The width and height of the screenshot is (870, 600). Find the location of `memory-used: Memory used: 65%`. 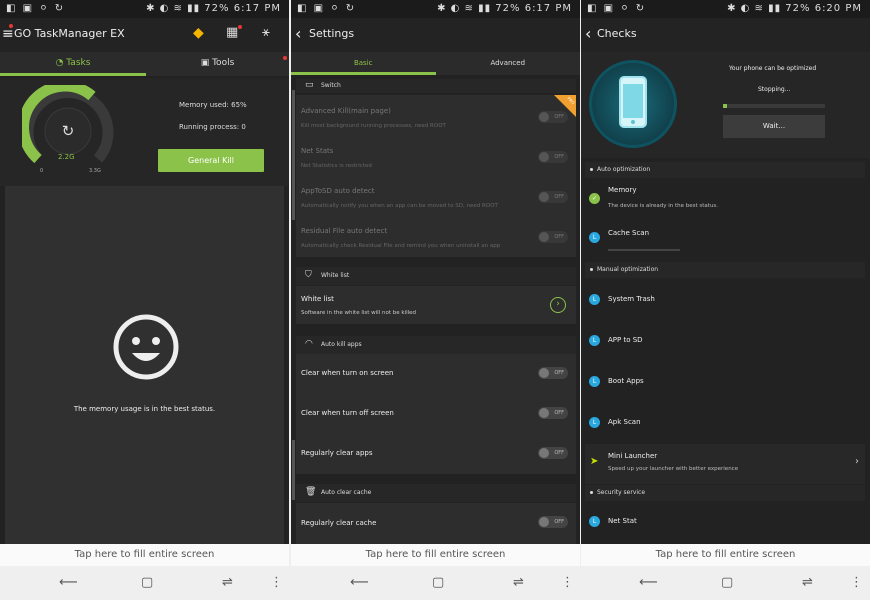

memory-used: Memory used: 65% is located at coordinates (213, 105).